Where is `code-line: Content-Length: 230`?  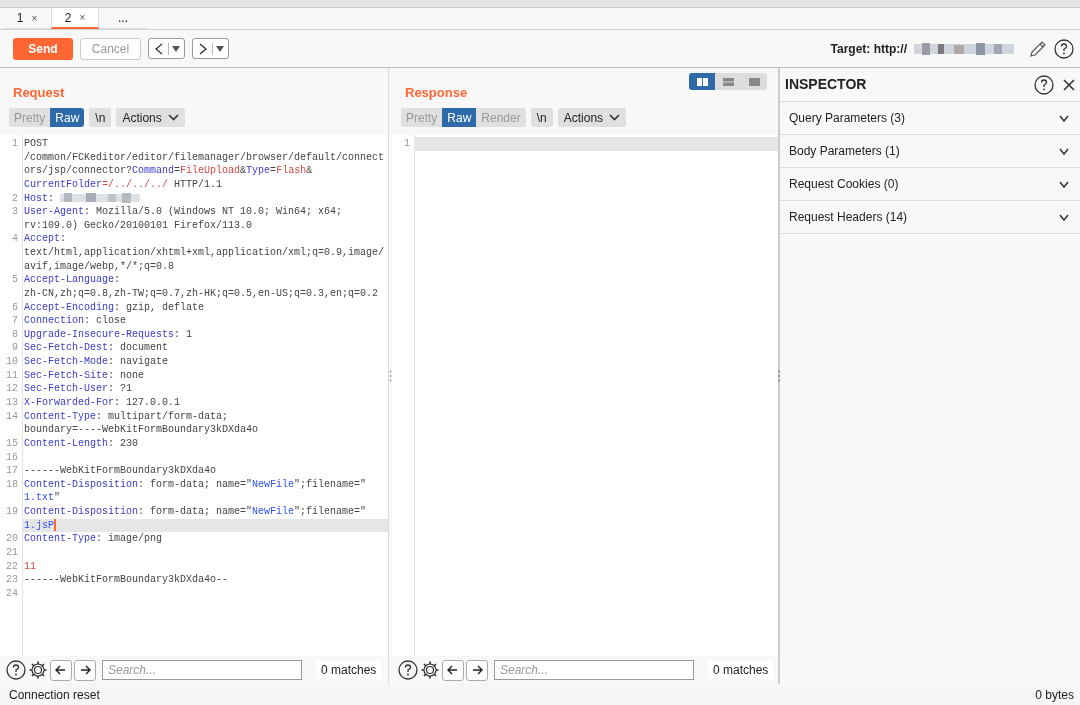 code-line: Content-Length: 230 is located at coordinates (81, 443).